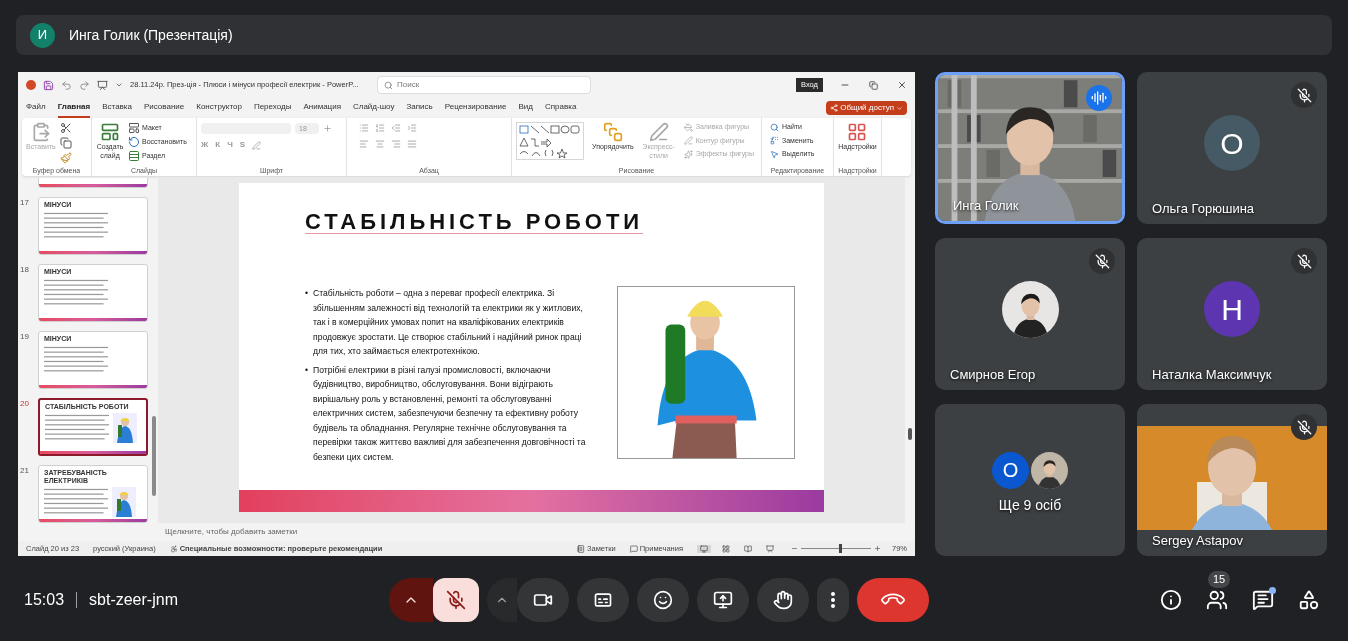 The image size is (1348, 641). I want to click on ribbon-tab: Рисование, so click(164, 108).